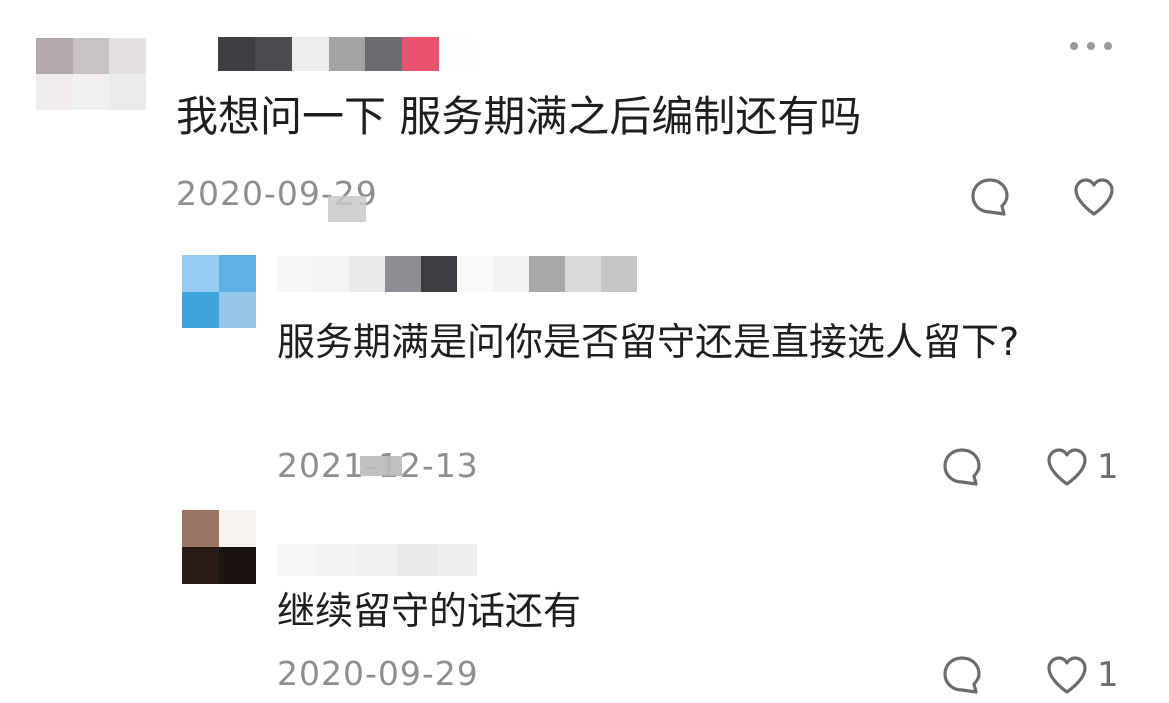  I want to click on reply-text: 继续留守的话还有, so click(429, 611).